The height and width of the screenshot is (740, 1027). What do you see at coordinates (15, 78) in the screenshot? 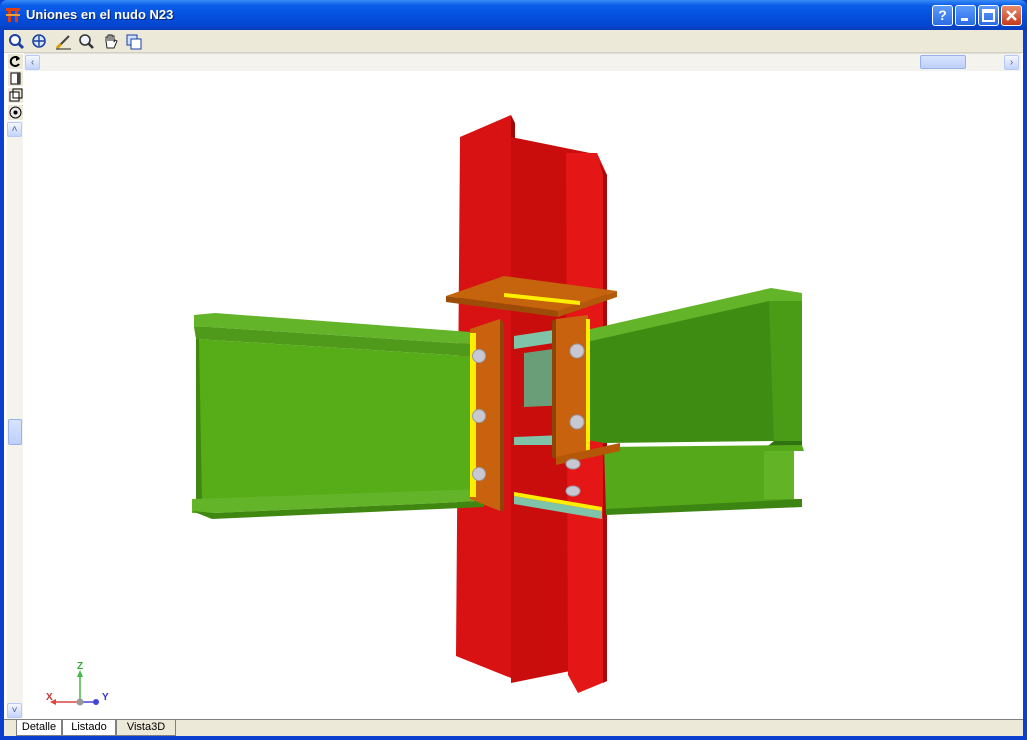
I see `view-side-icon` at bounding box center [15, 78].